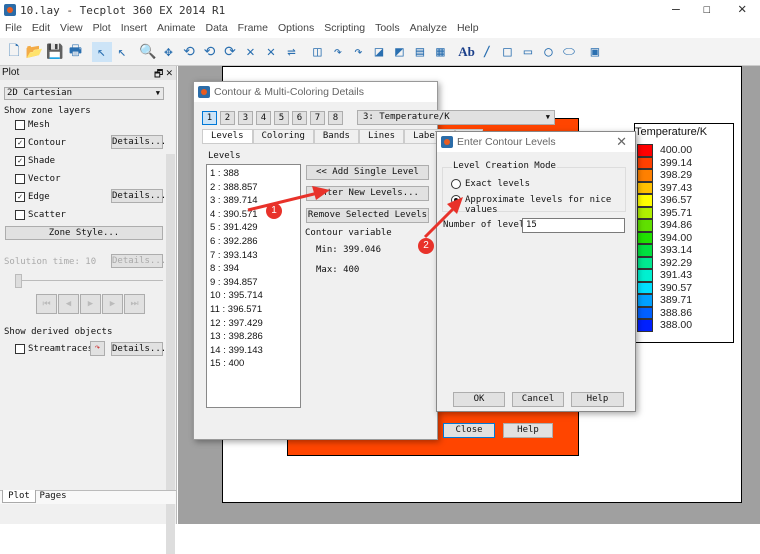 Image resolution: width=760 pixels, height=554 pixels. What do you see at coordinates (426, 246) in the screenshot?
I see `annotation-marker-2: 2` at bounding box center [426, 246].